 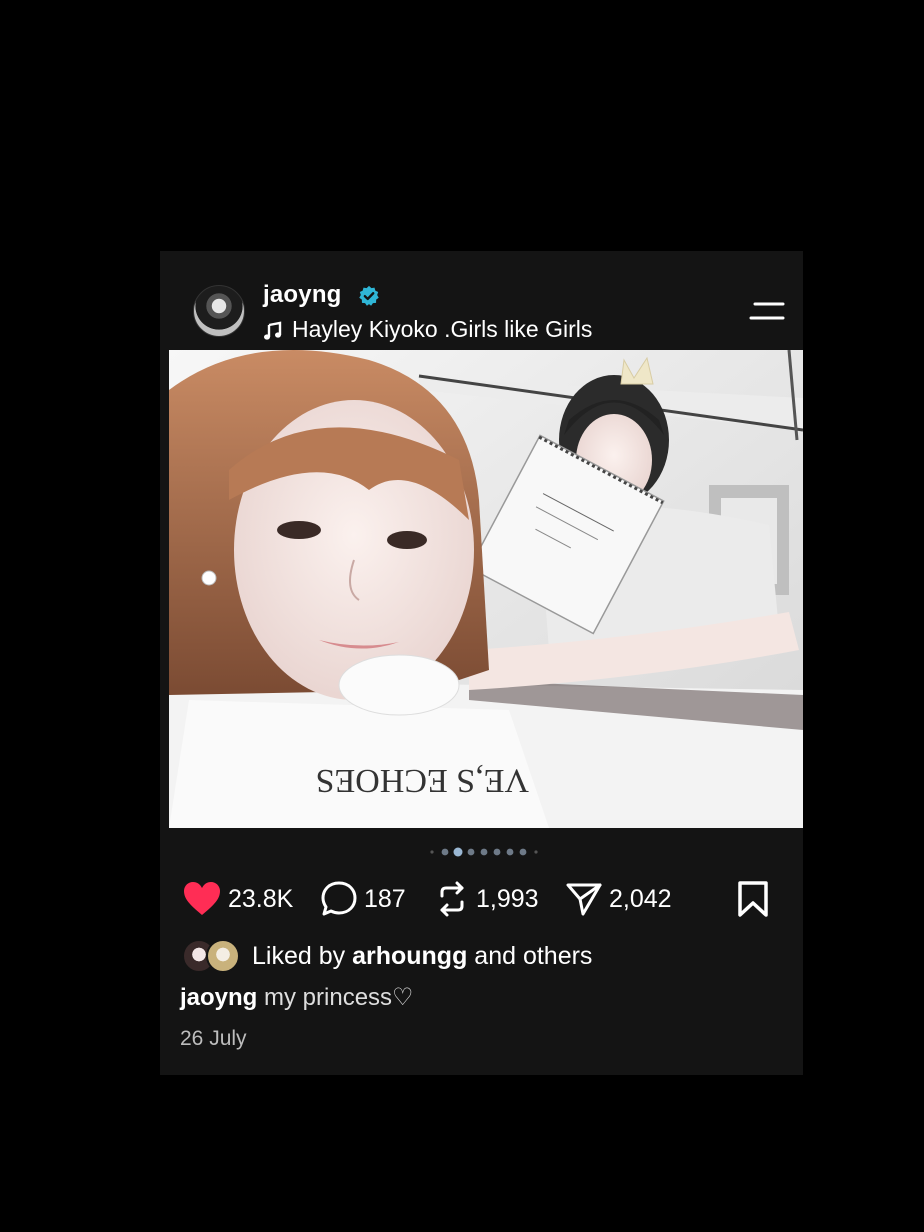 I want to click on liked-by-user: arhoungg, so click(x=409, y=956).